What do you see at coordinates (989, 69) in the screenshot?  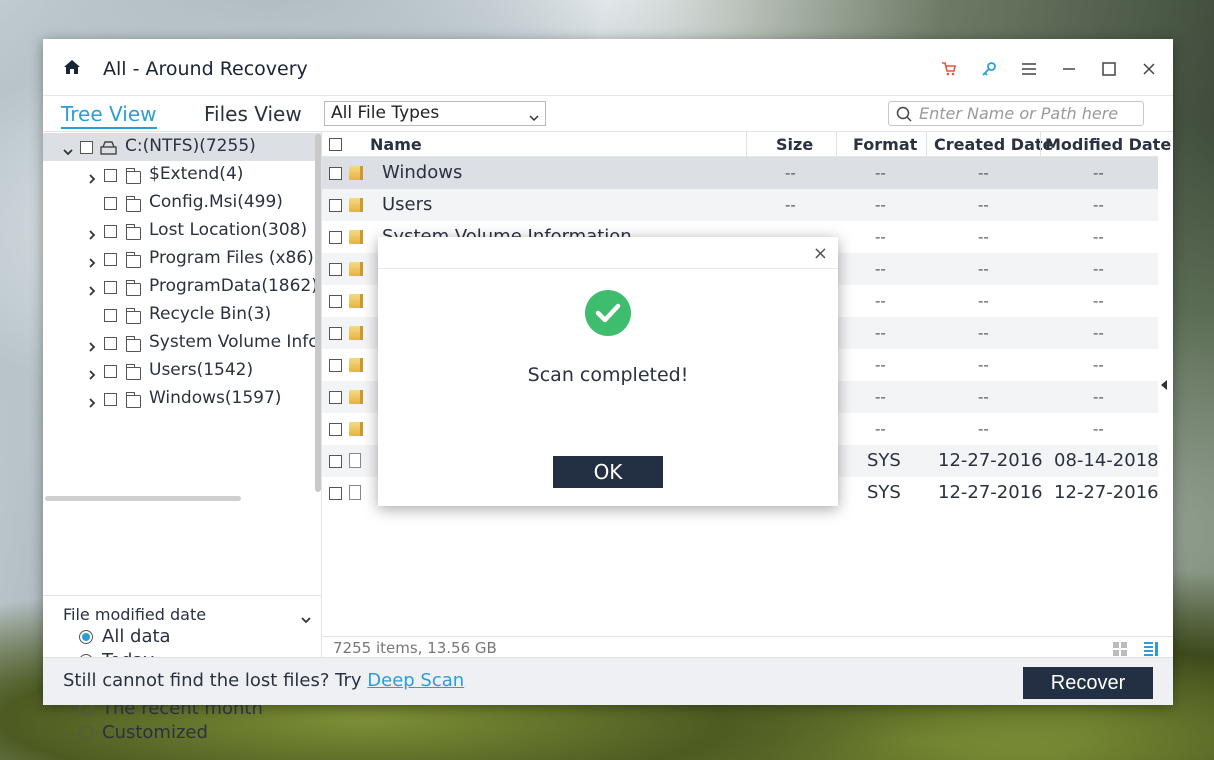 I see `key-icon` at bounding box center [989, 69].